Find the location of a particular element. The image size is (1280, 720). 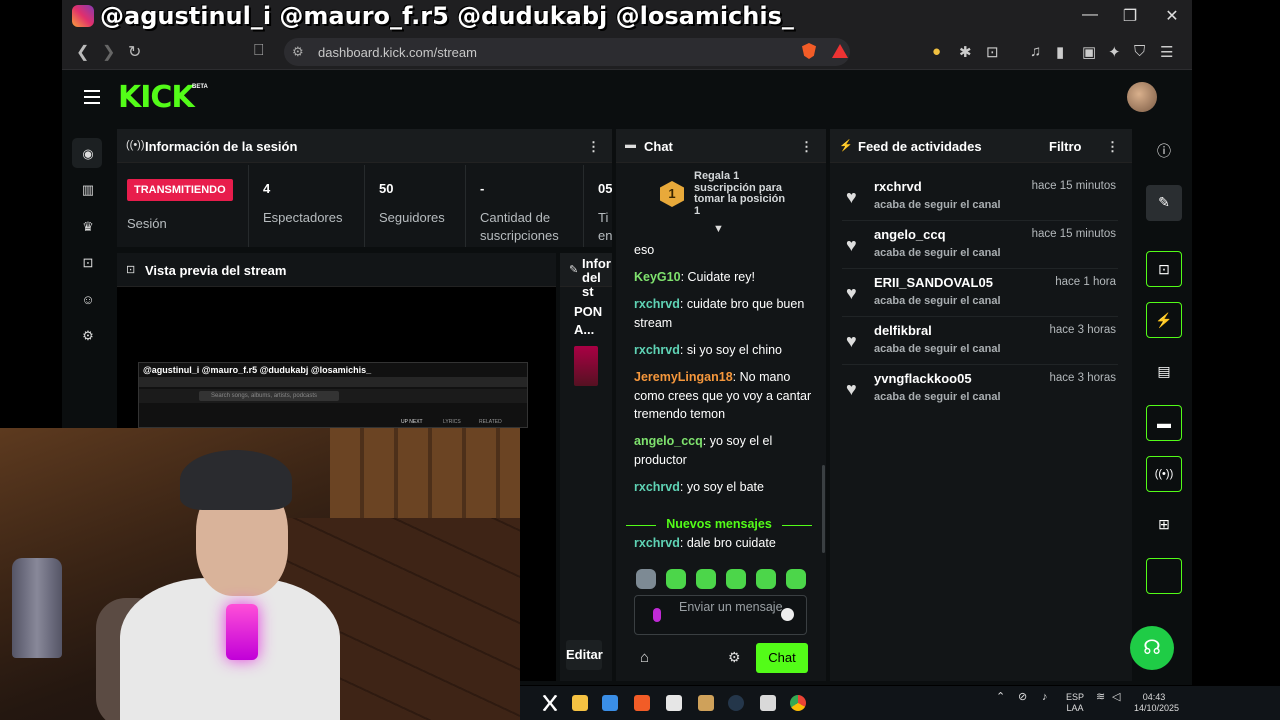

stat-label: Seguidores is located at coordinates (412, 217).